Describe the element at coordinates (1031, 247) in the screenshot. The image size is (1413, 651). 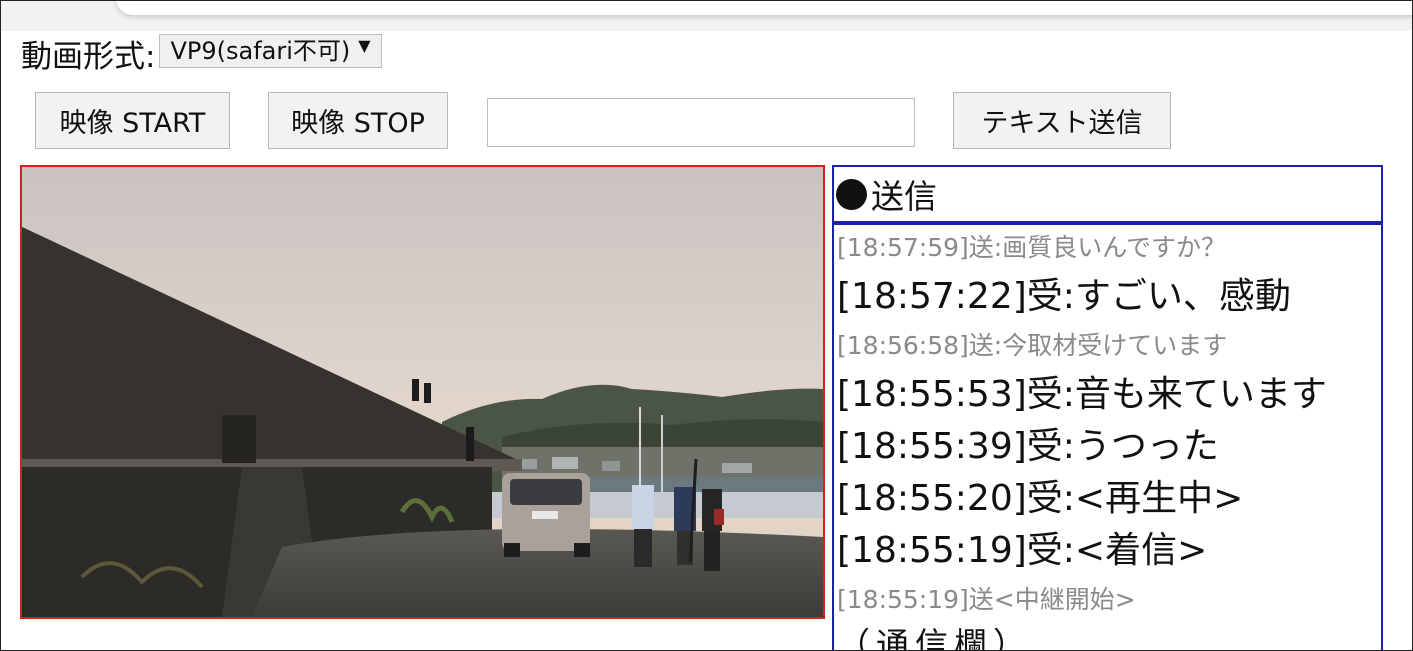
I see `chat-message-sent: [18:57:59]送:画質良いんですか？` at that location.